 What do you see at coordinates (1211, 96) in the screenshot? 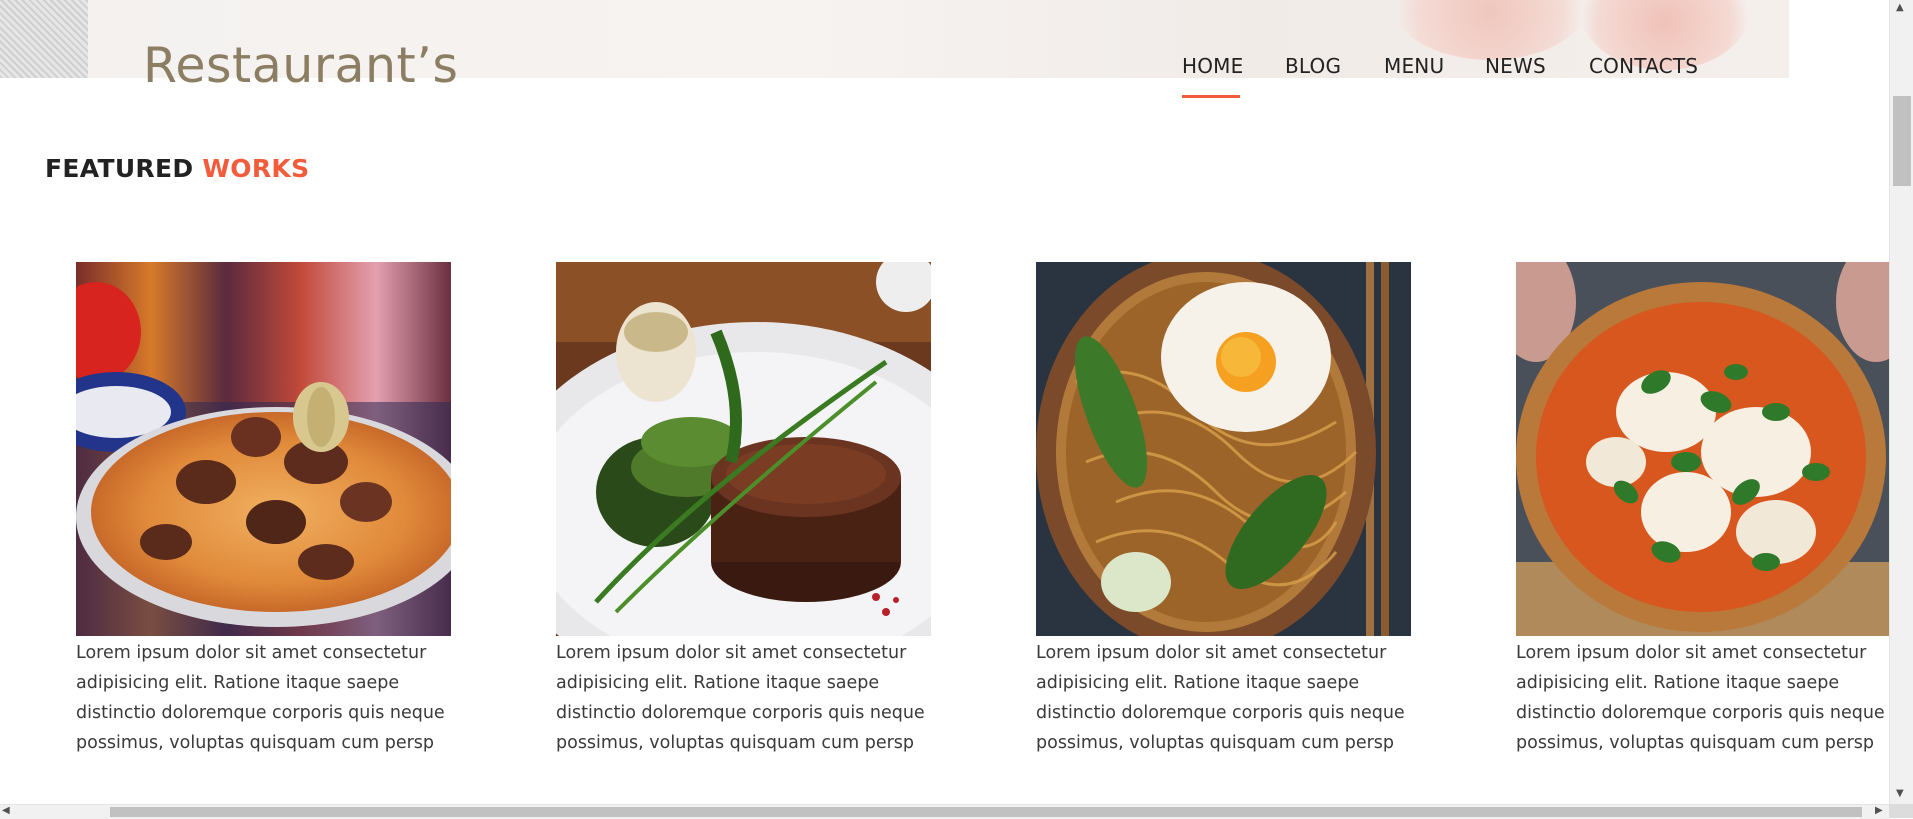
I see `nav-active-indicator` at bounding box center [1211, 96].